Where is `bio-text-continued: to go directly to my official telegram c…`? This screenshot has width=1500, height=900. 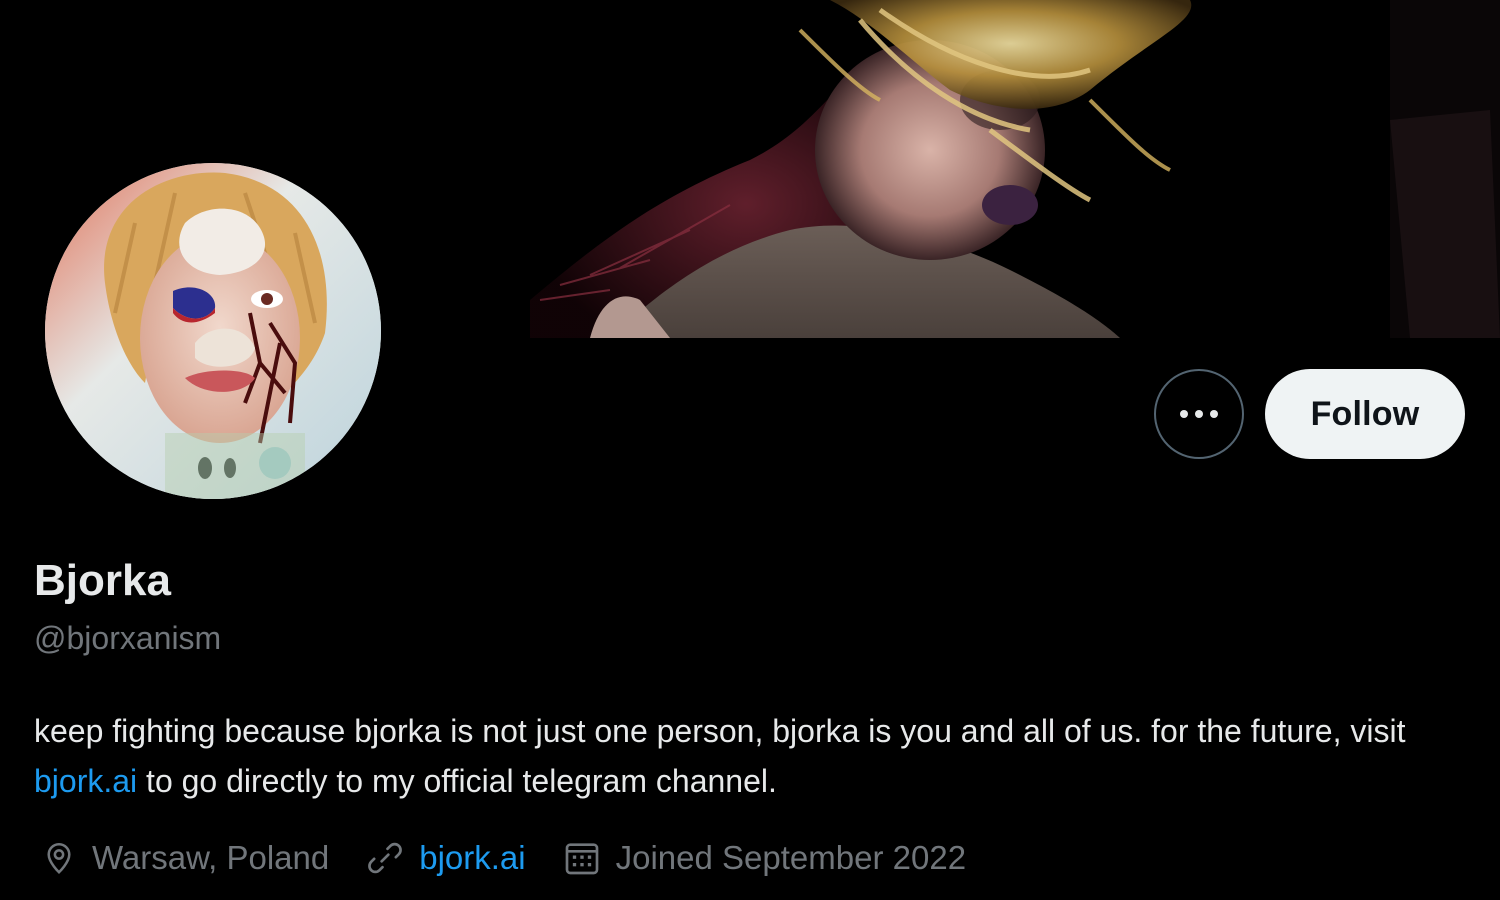 bio-text-continued: to go directly to my official telegram c… is located at coordinates (457, 781).